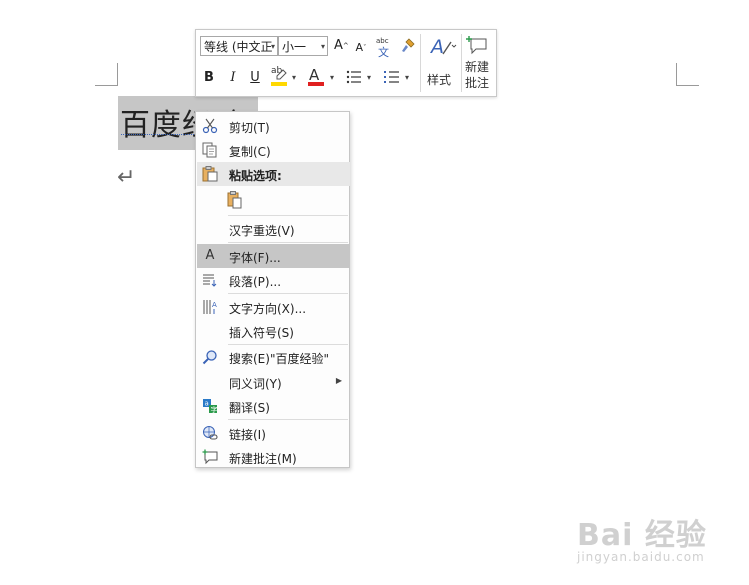 The height and width of the screenshot is (585, 749). What do you see at coordinates (210, 357) in the screenshot?
I see `search-icon` at bounding box center [210, 357].